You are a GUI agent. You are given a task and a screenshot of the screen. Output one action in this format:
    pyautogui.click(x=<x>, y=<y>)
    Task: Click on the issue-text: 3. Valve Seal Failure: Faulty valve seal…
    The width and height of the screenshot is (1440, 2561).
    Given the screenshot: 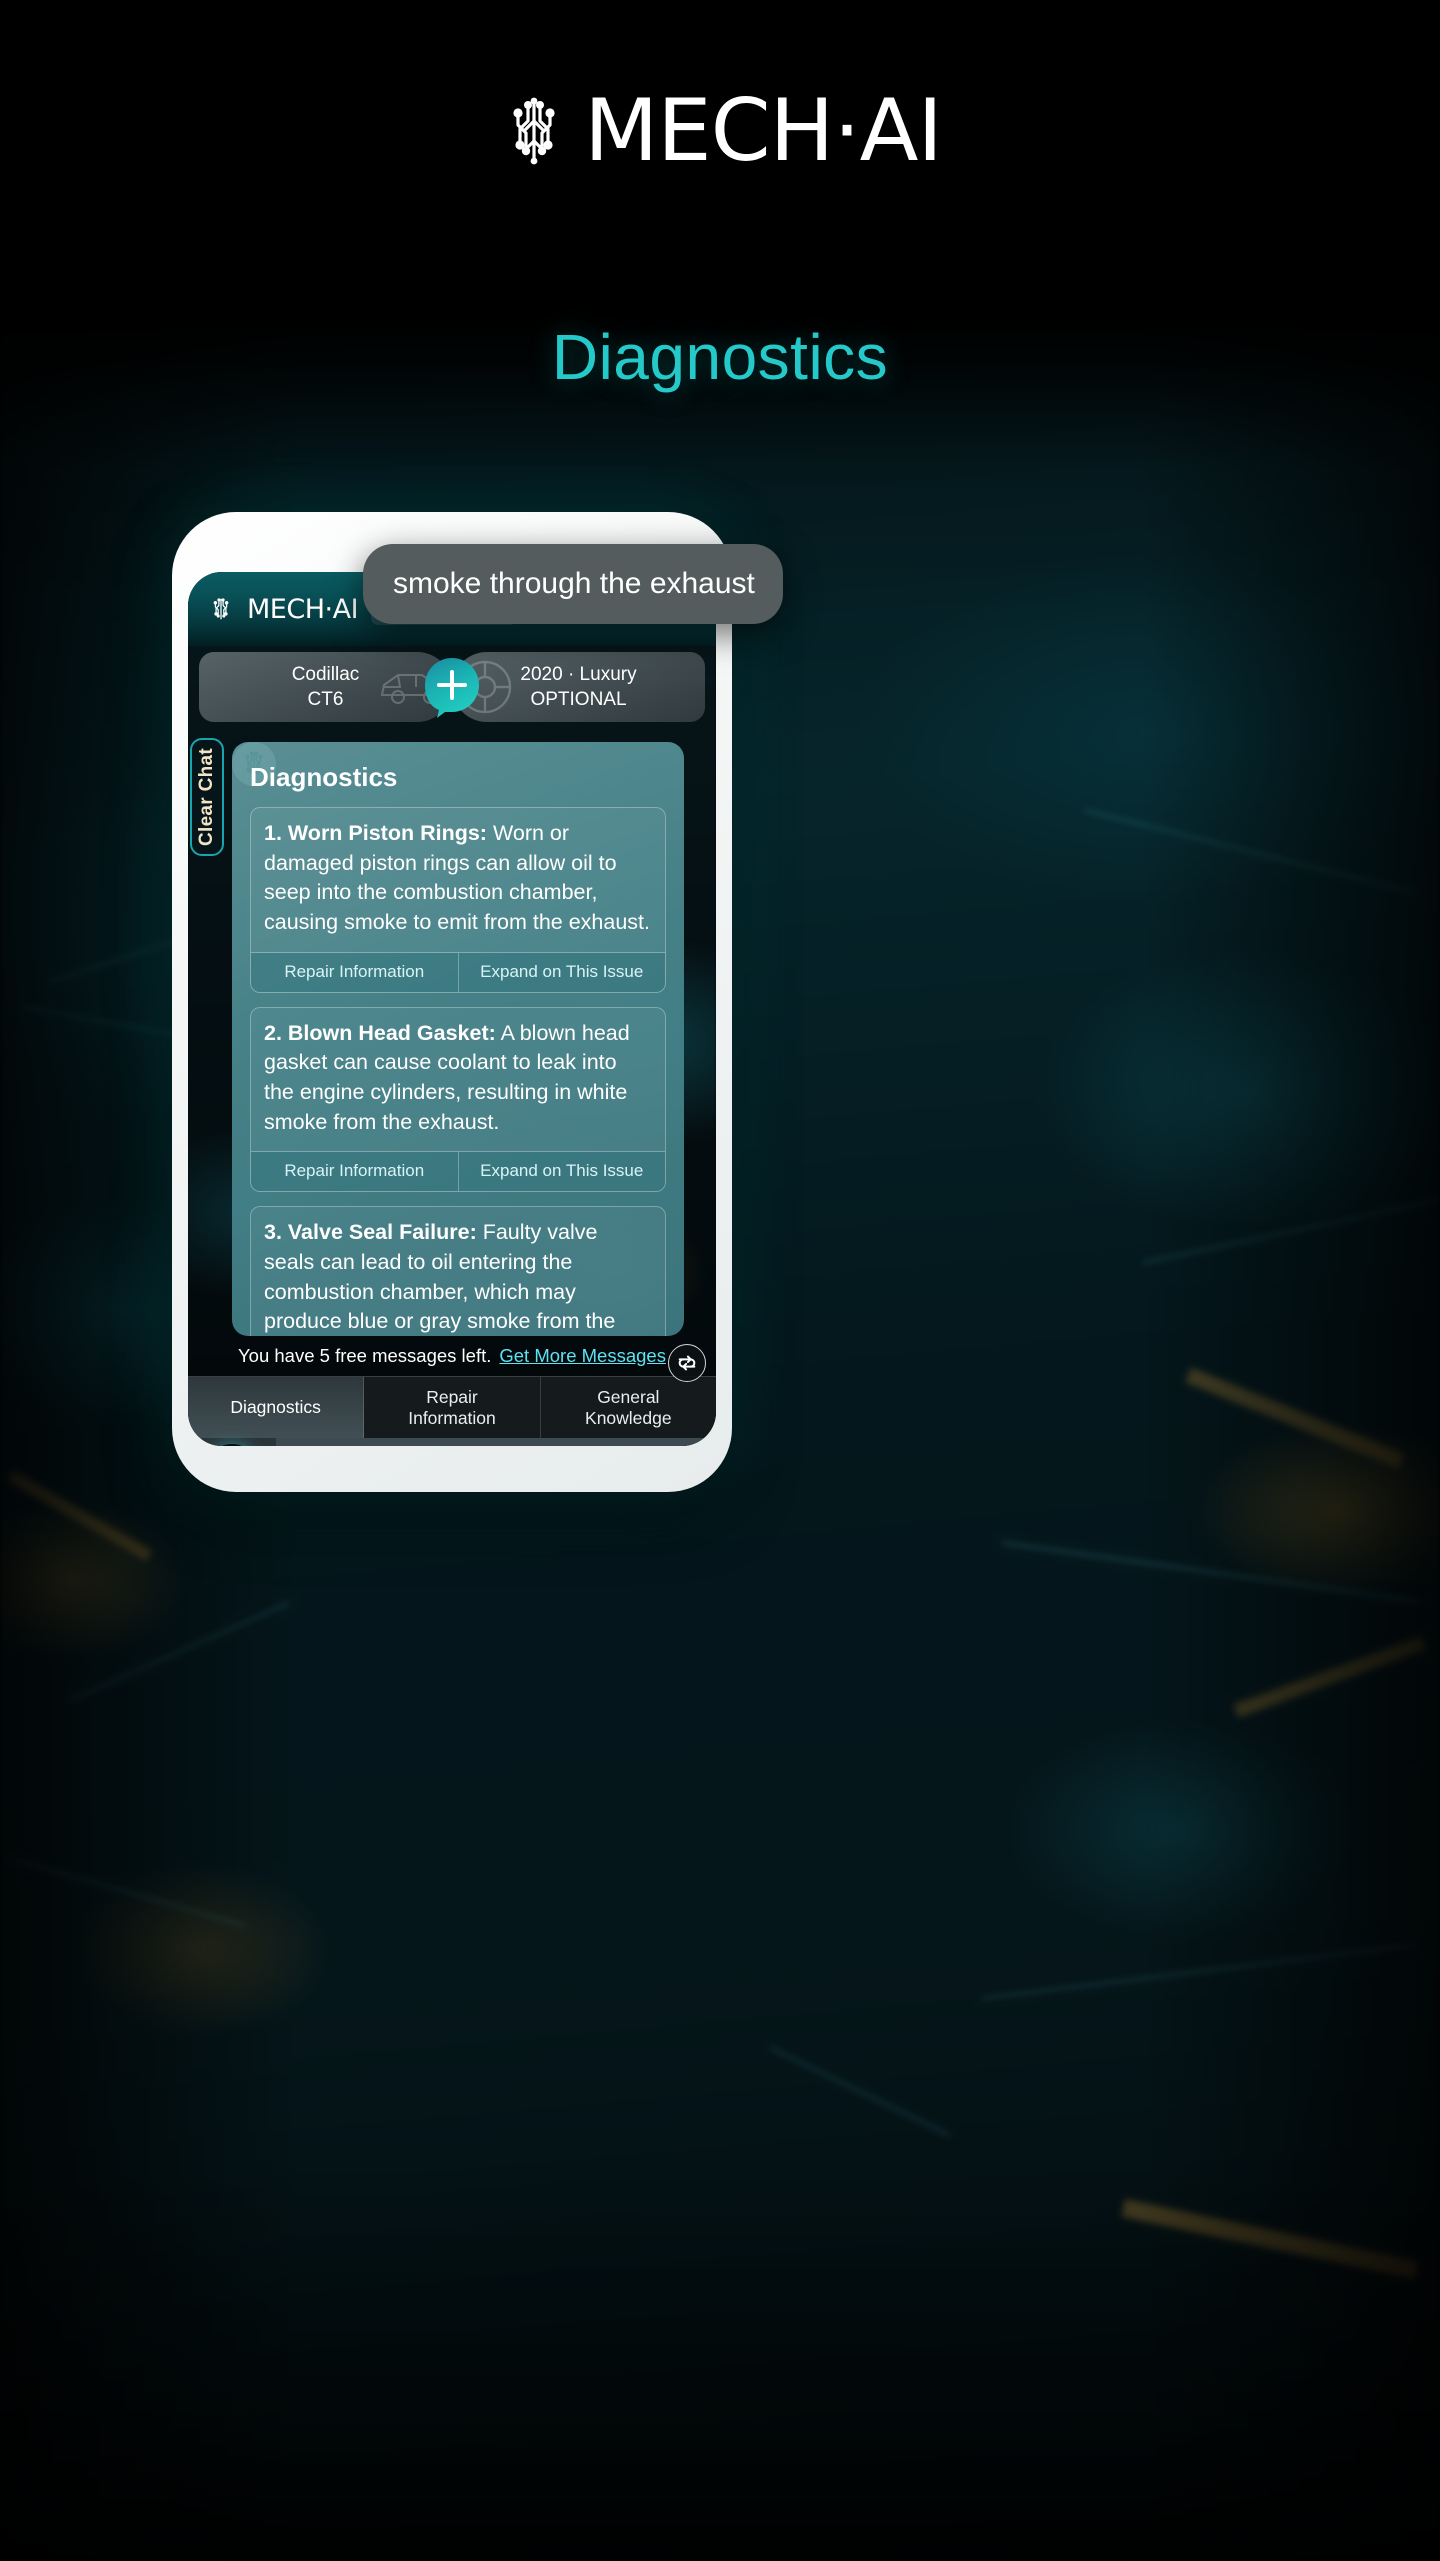 What is the action you would take?
    pyautogui.click(x=458, y=1271)
    